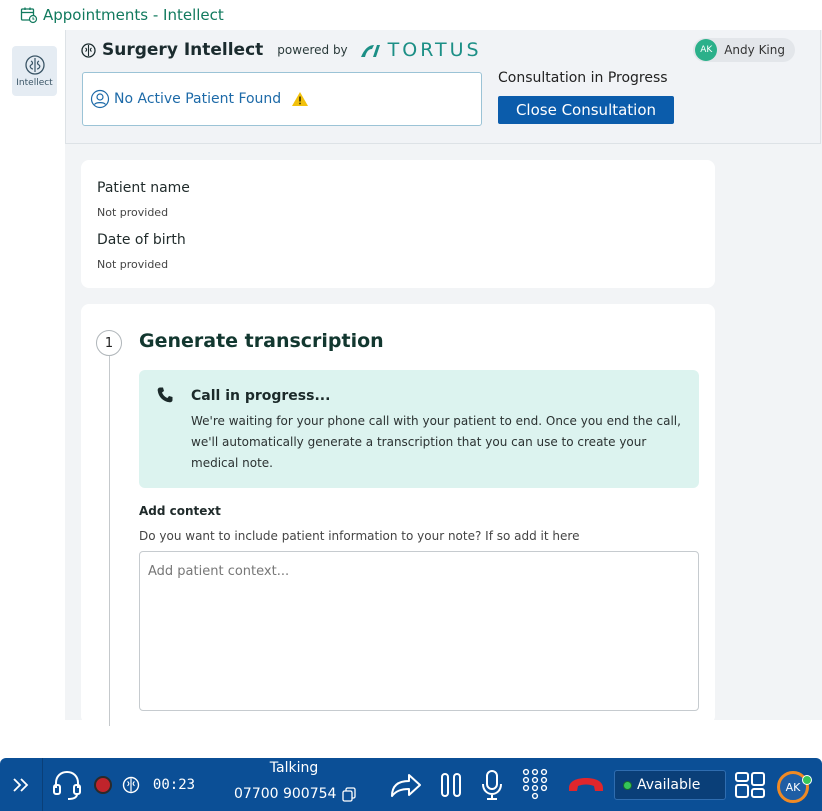 The width and height of the screenshot is (822, 811). What do you see at coordinates (294, 768) in the screenshot?
I see `call-status: Talking` at bounding box center [294, 768].